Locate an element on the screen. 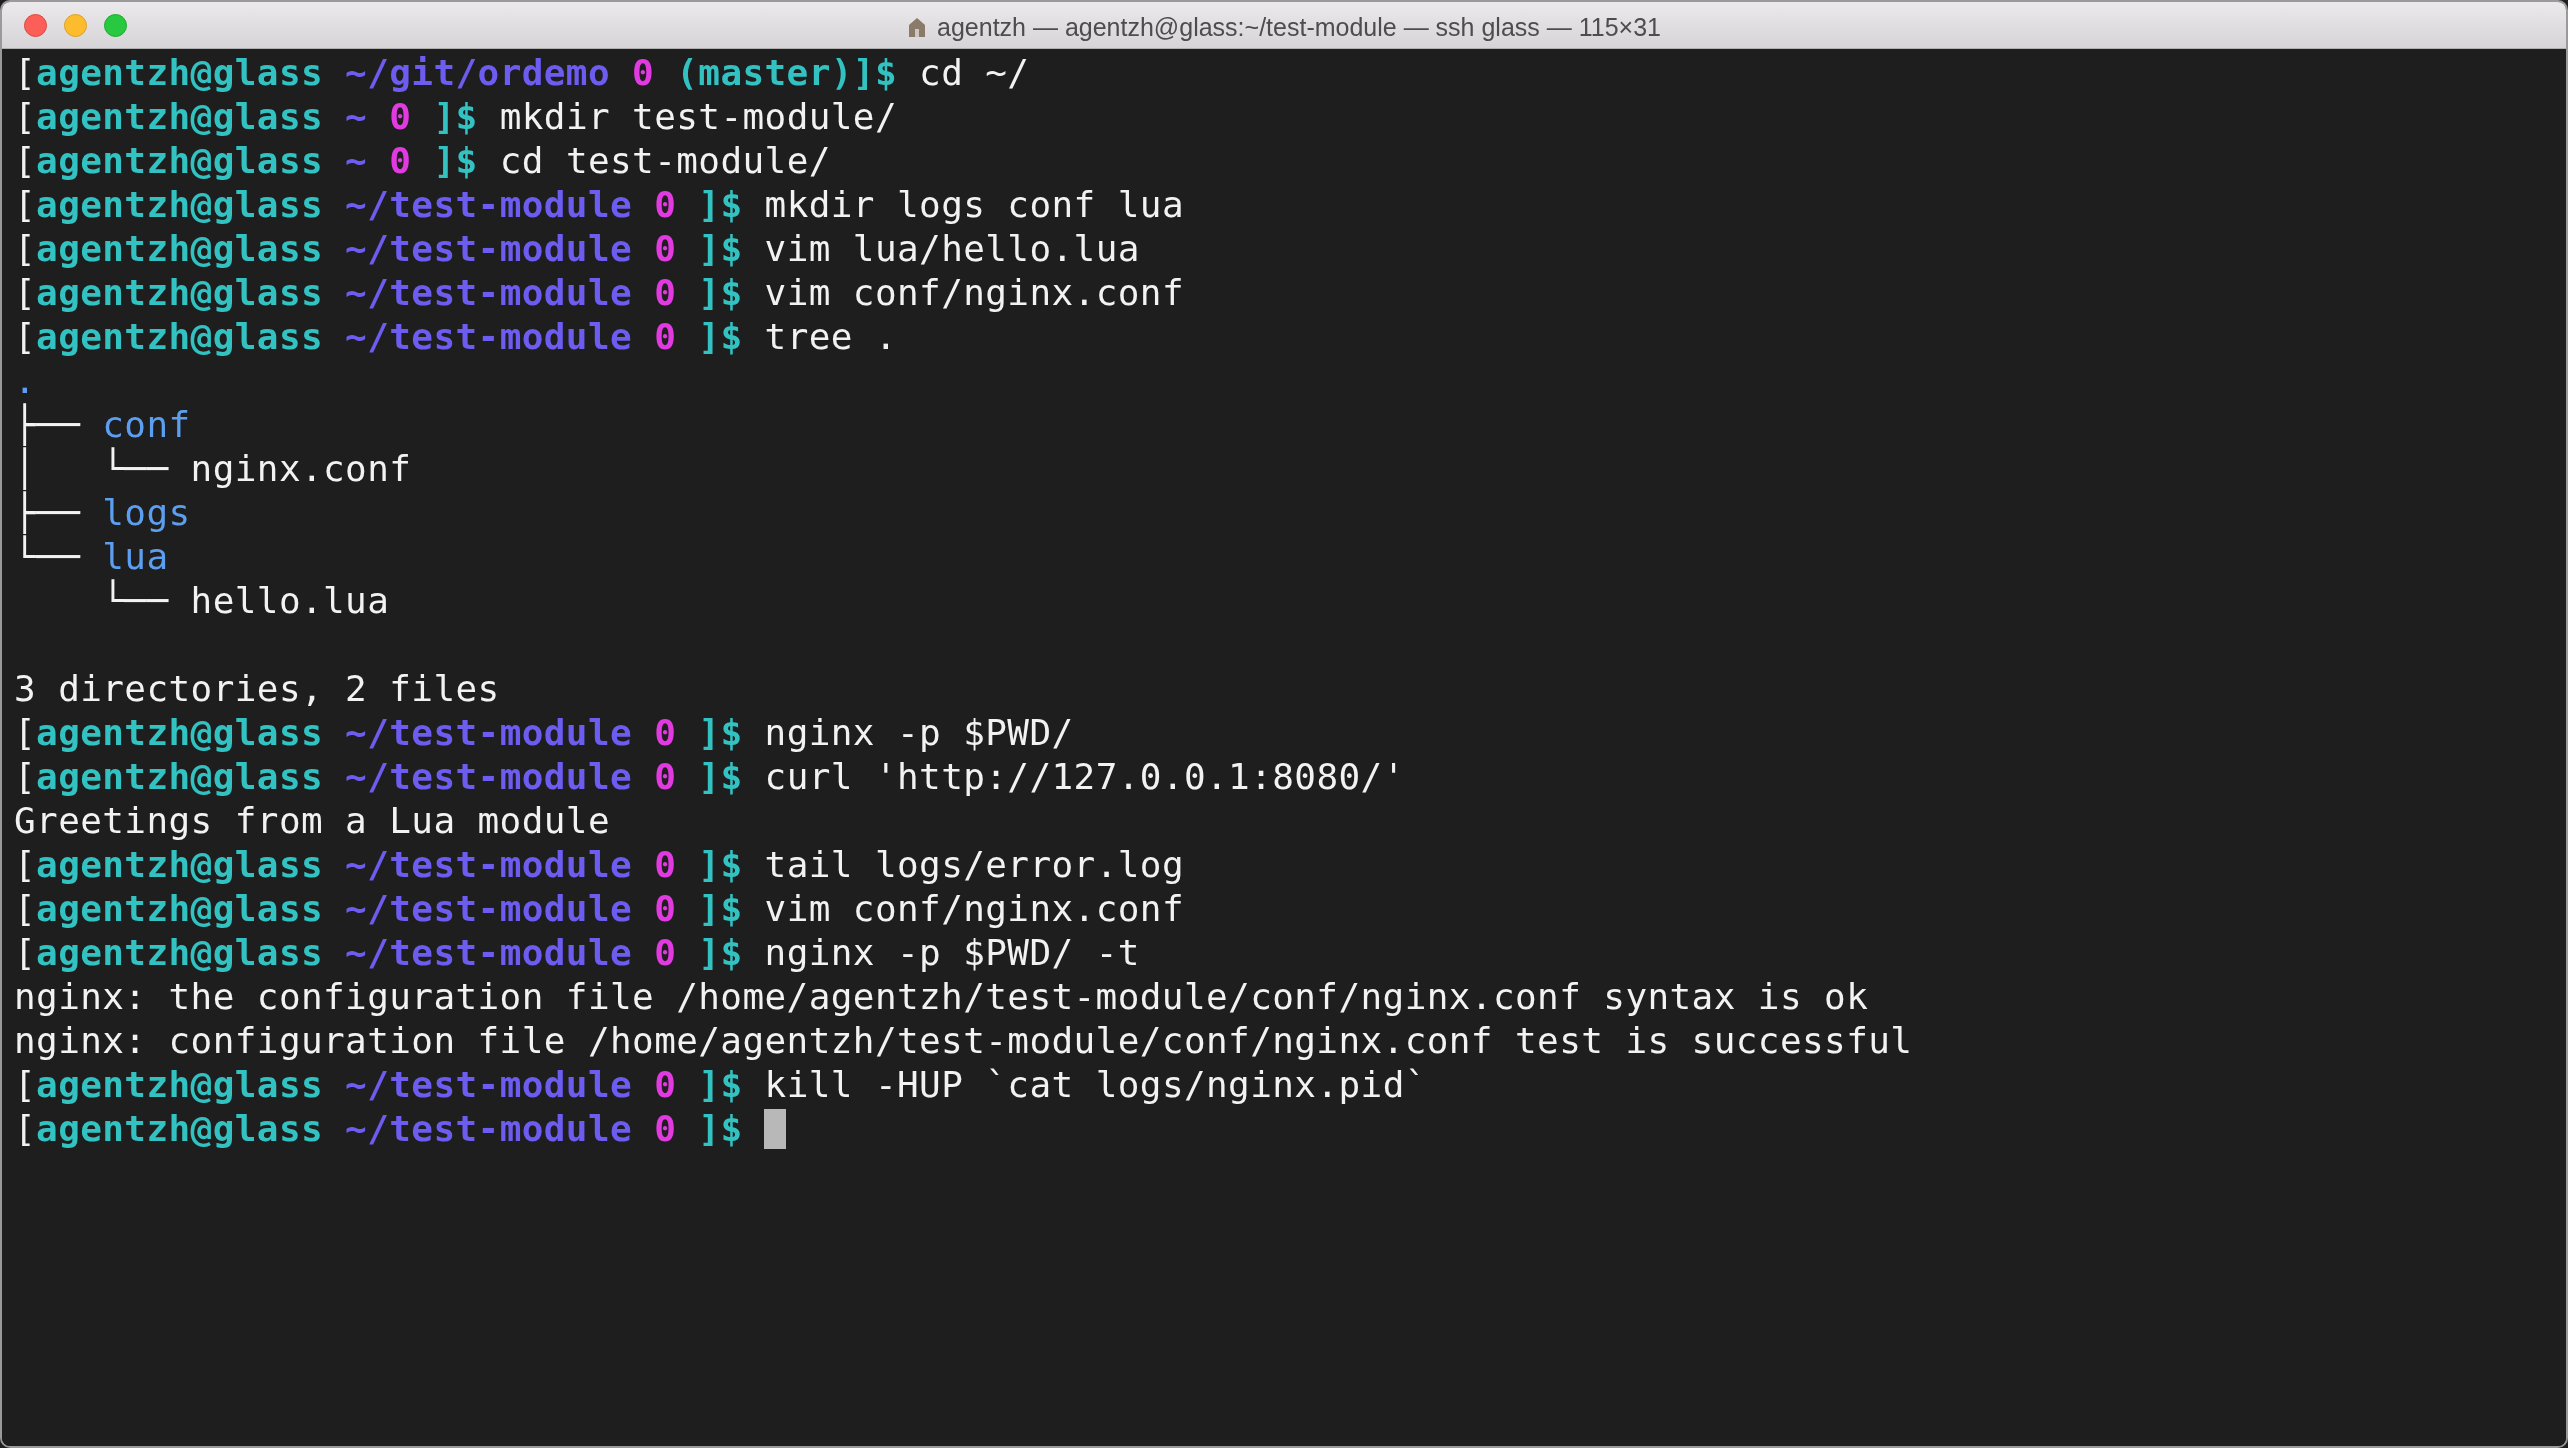 The width and height of the screenshot is (2568, 1448). text-cursor is located at coordinates (775, 1129).